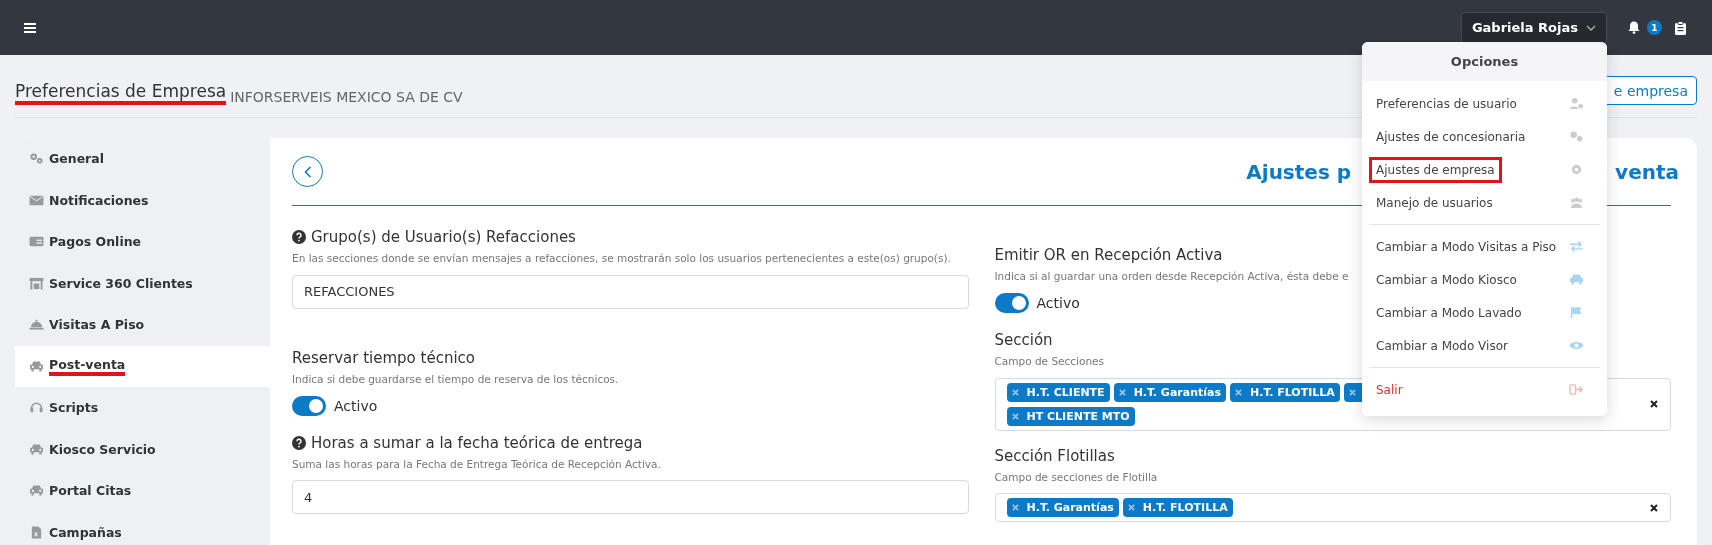 The height and width of the screenshot is (545, 1712). Describe the element at coordinates (1484, 136) in the screenshot. I see `menu-item: Ajustes de concesionaria` at that location.